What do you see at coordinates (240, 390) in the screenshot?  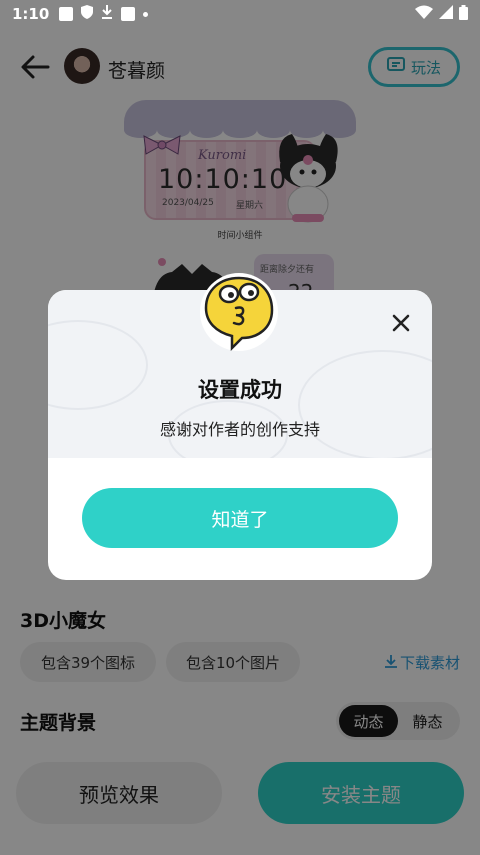 I see `dialog-title: 设置成功` at bounding box center [240, 390].